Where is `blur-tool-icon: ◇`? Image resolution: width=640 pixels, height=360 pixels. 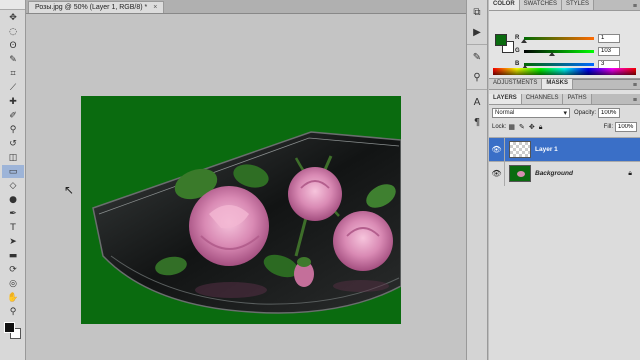
blur-tool-icon: ◇ is located at coordinates (13, 185).